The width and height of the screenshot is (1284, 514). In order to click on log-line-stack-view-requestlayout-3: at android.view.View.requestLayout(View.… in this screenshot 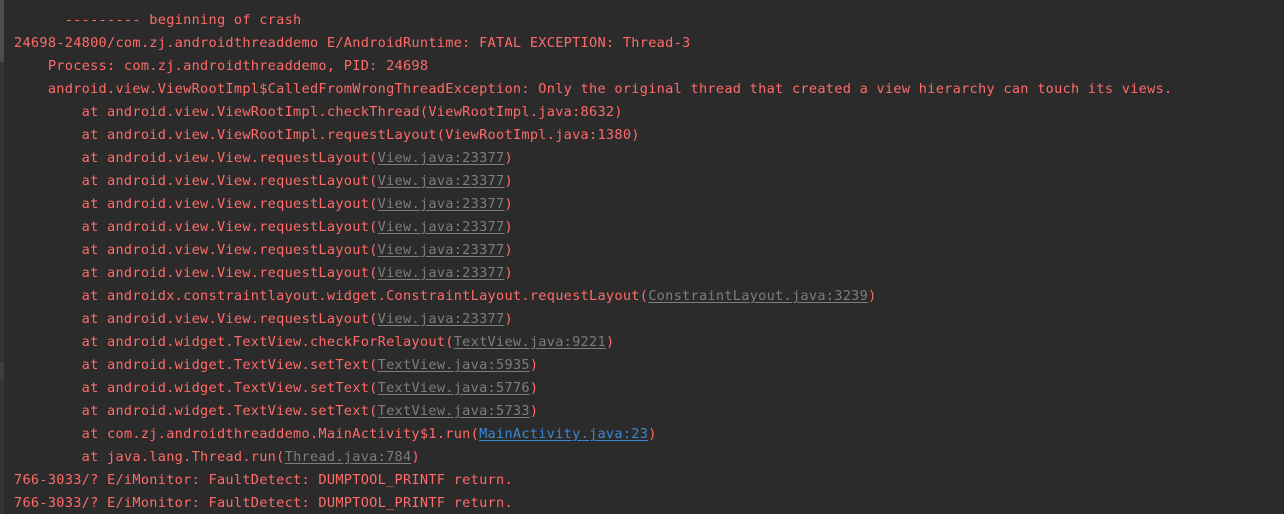, I will do `click(642, 204)`.